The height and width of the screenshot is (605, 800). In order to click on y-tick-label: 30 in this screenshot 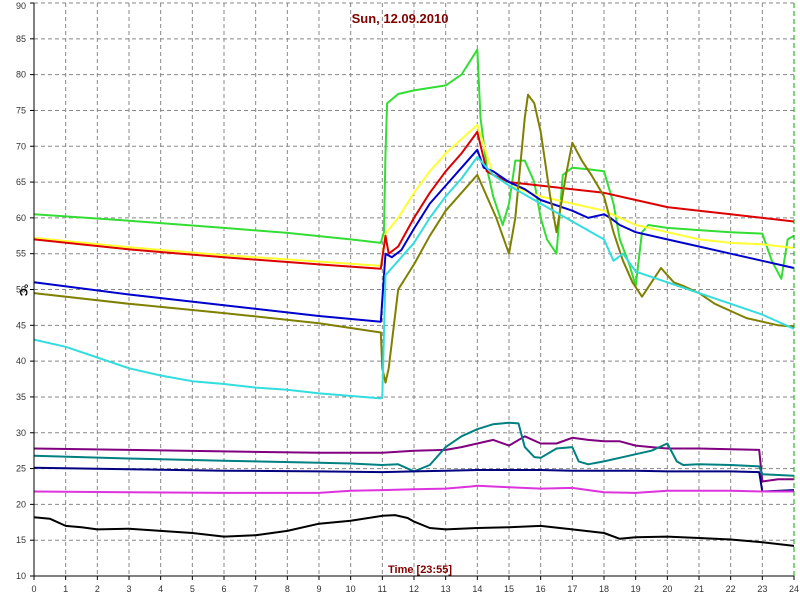, I will do `click(21, 433)`.